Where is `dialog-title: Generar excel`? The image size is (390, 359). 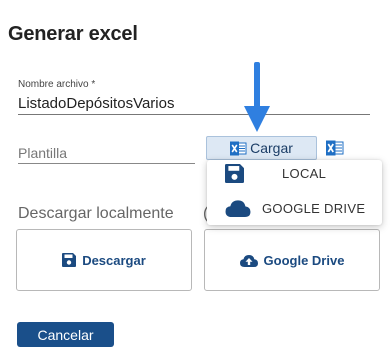
dialog-title: Generar excel is located at coordinates (73, 34).